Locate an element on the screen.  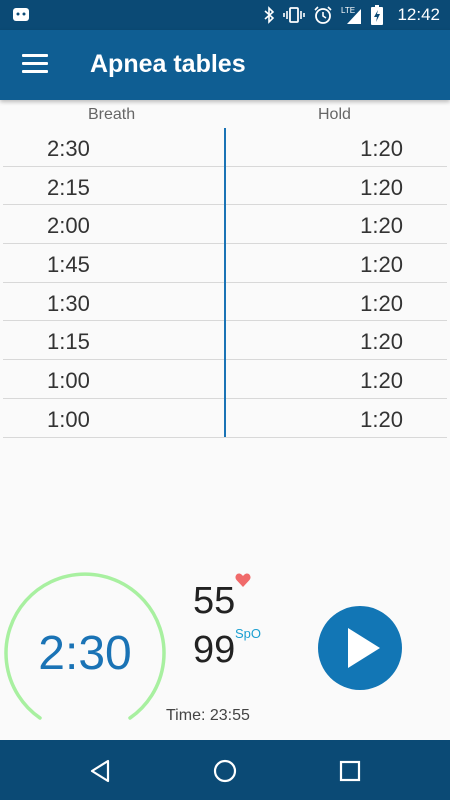
breath-cell: 2:00 is located at coordinates (68, 226).